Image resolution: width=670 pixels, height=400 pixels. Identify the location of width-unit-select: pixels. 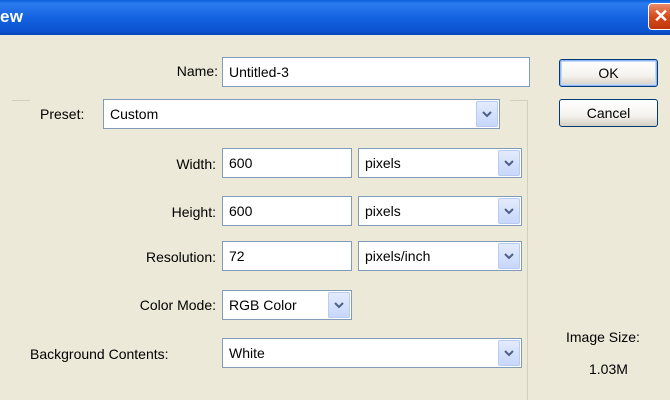
(440, 163).